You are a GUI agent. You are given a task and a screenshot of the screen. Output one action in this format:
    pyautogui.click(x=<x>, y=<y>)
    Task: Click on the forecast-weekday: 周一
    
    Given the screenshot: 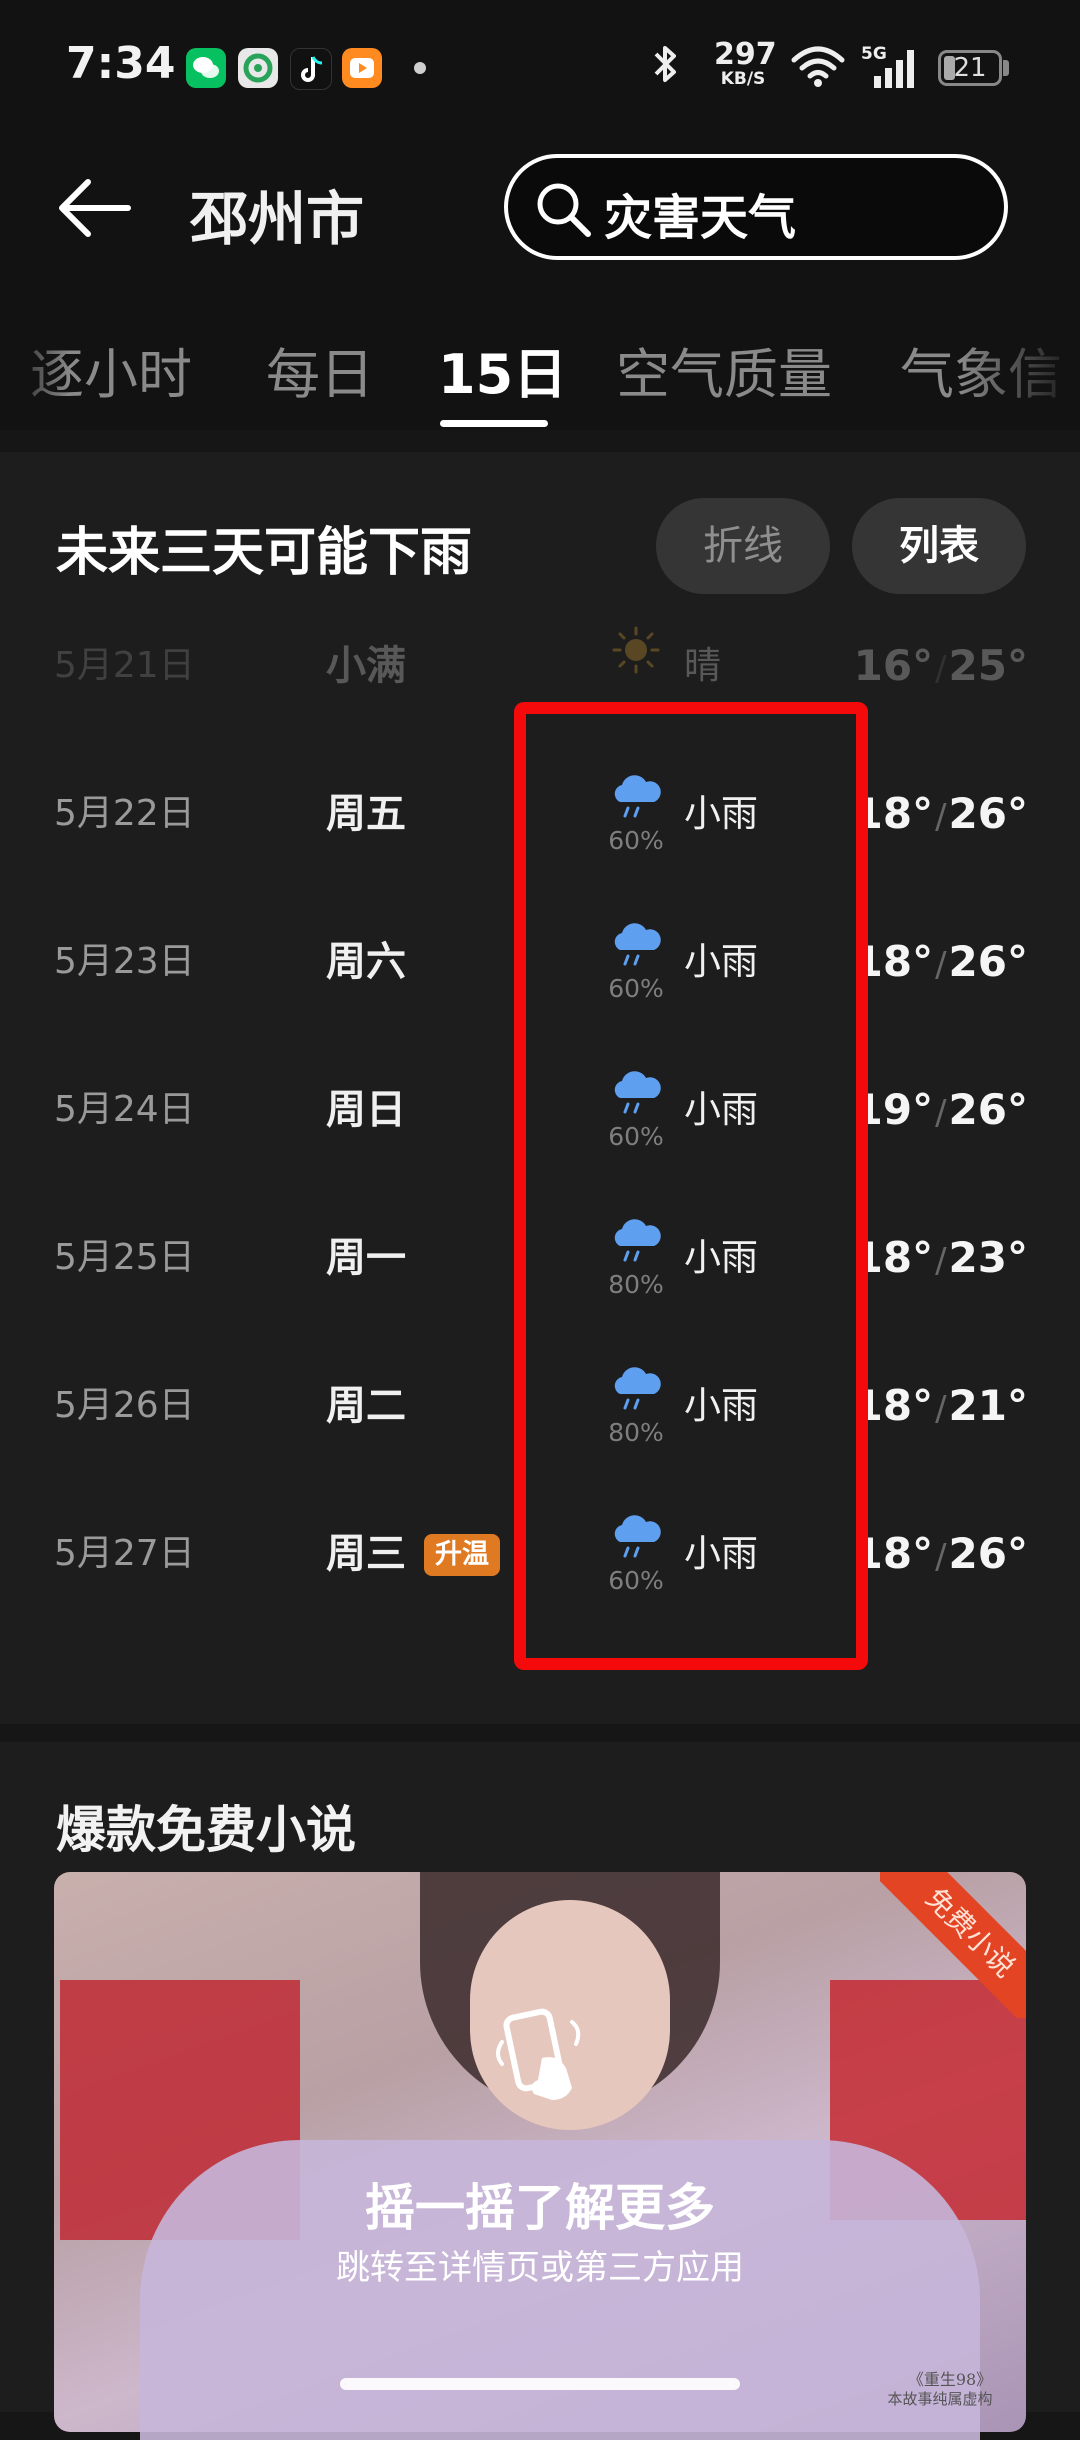 What is the action you would take?
    pyautogui.click(x=366, y=1258)
    